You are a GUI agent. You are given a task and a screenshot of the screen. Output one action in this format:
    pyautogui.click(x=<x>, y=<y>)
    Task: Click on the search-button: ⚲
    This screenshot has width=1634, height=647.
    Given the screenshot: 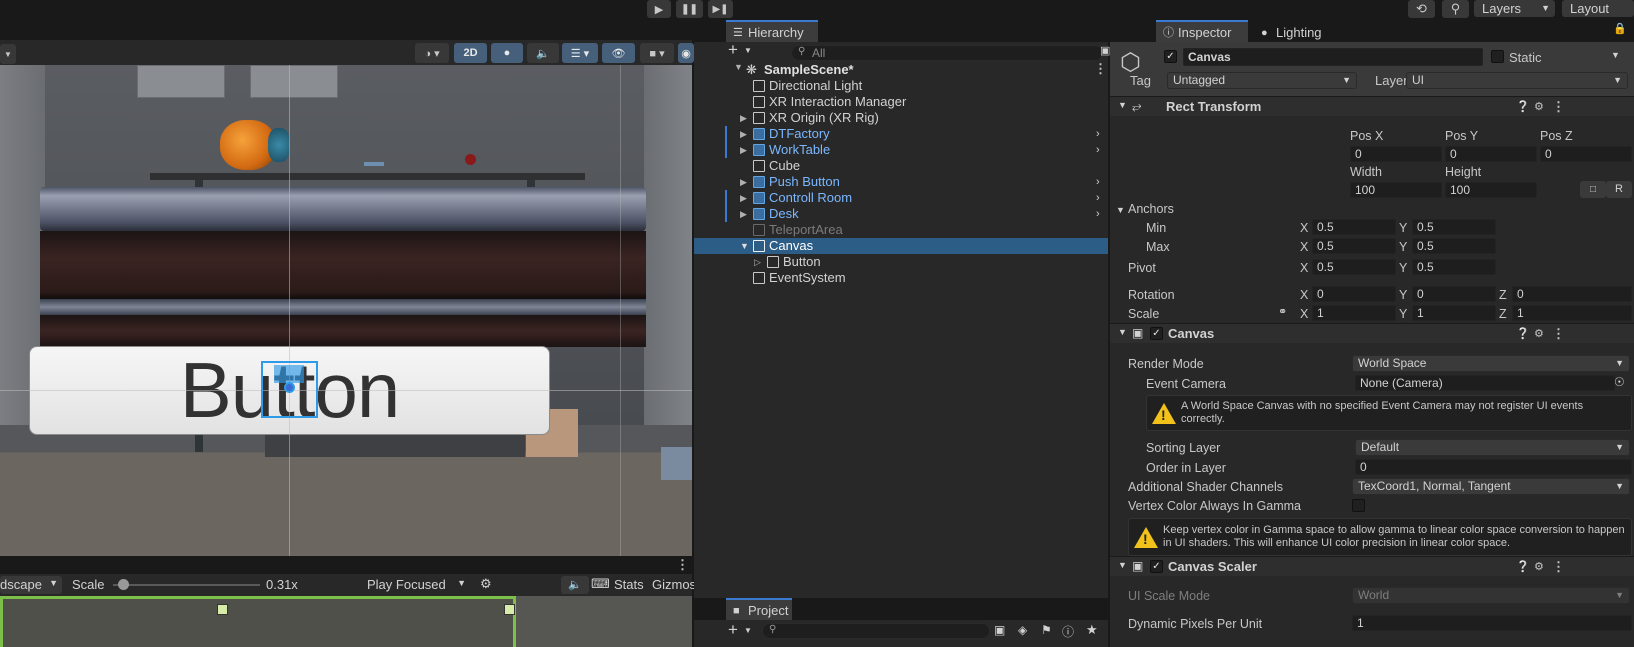 What is the action you would take?
    pyautogui.click(x=1455, y=9)
    